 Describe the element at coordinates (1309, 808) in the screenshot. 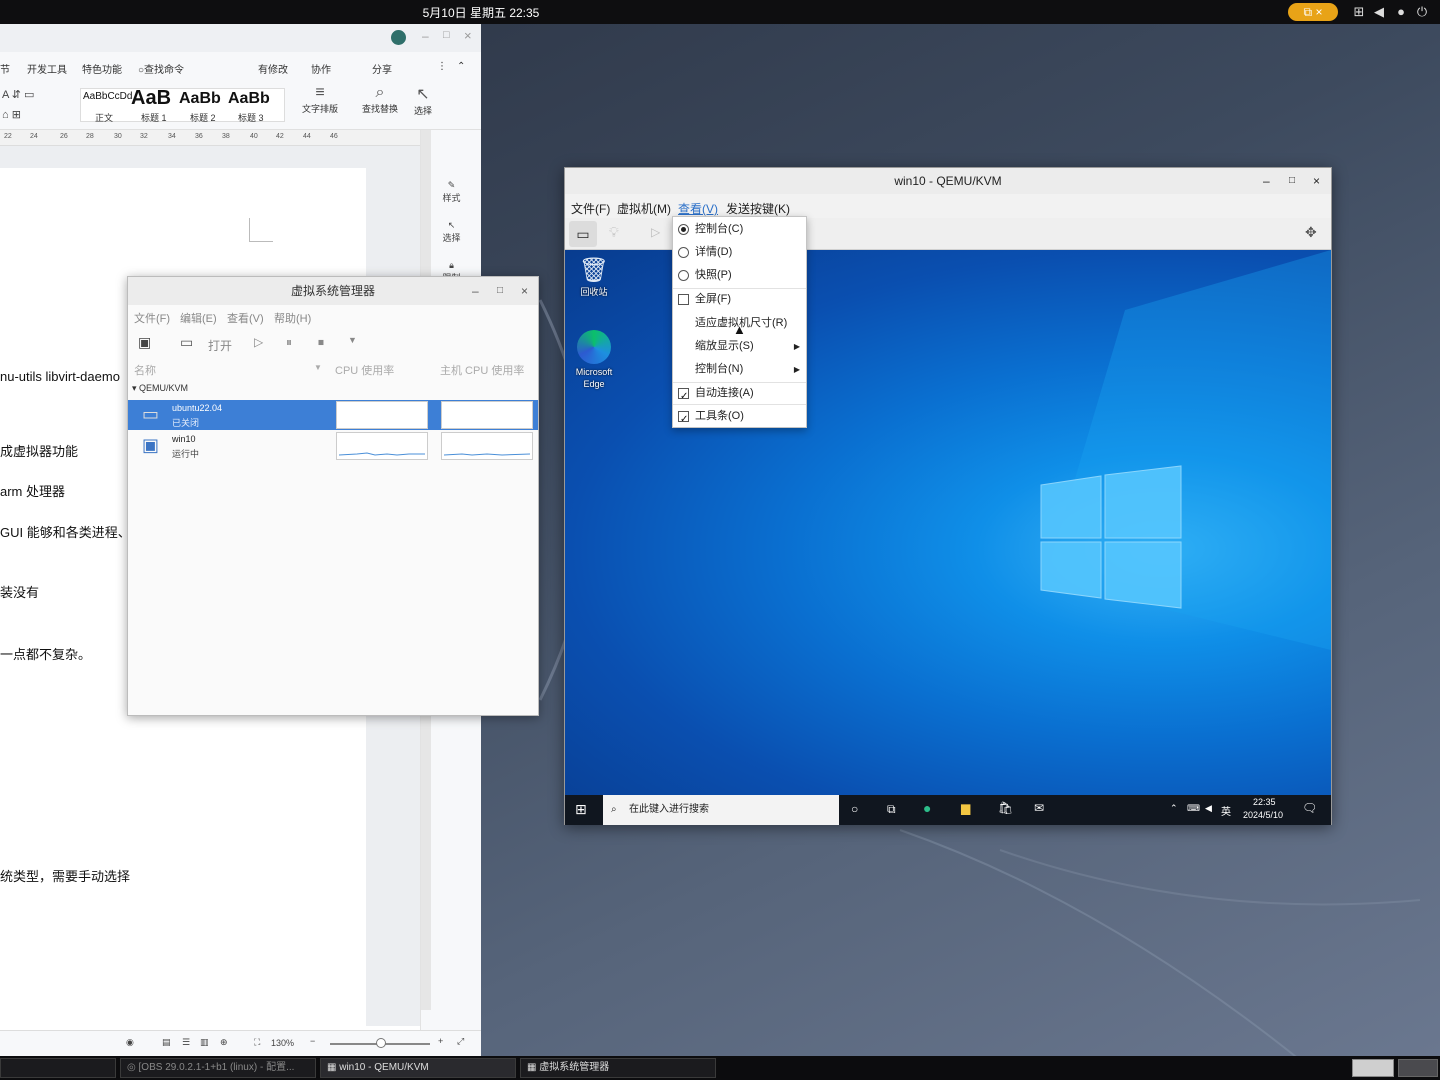

I see `notification-icon: 🗨︎` at that location.